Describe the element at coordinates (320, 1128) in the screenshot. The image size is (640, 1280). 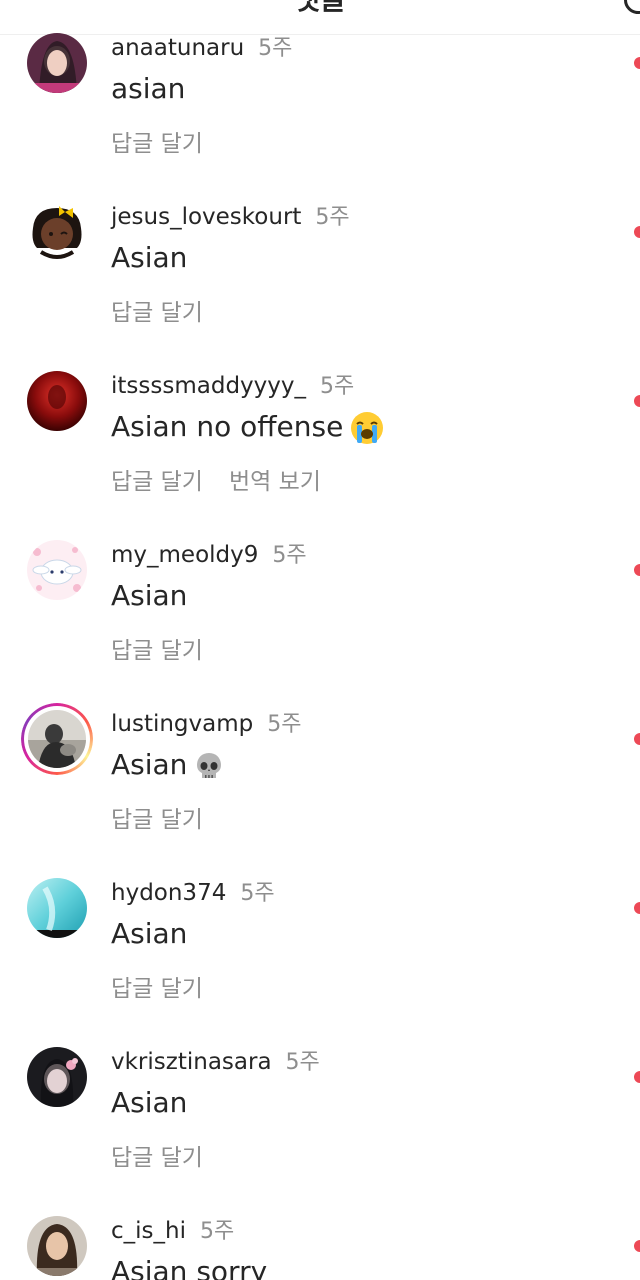
I see `comment-item: vkrisztinasara 5주 Asian 답글 달기` at that location.